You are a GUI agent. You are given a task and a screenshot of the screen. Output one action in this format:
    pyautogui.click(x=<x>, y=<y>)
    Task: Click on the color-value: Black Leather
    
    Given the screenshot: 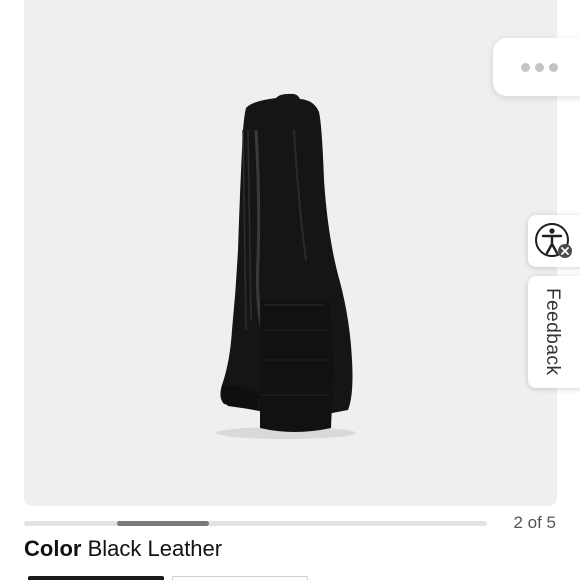 What is the action you would take?
    pyautogui.click(x=155, y=548)
    